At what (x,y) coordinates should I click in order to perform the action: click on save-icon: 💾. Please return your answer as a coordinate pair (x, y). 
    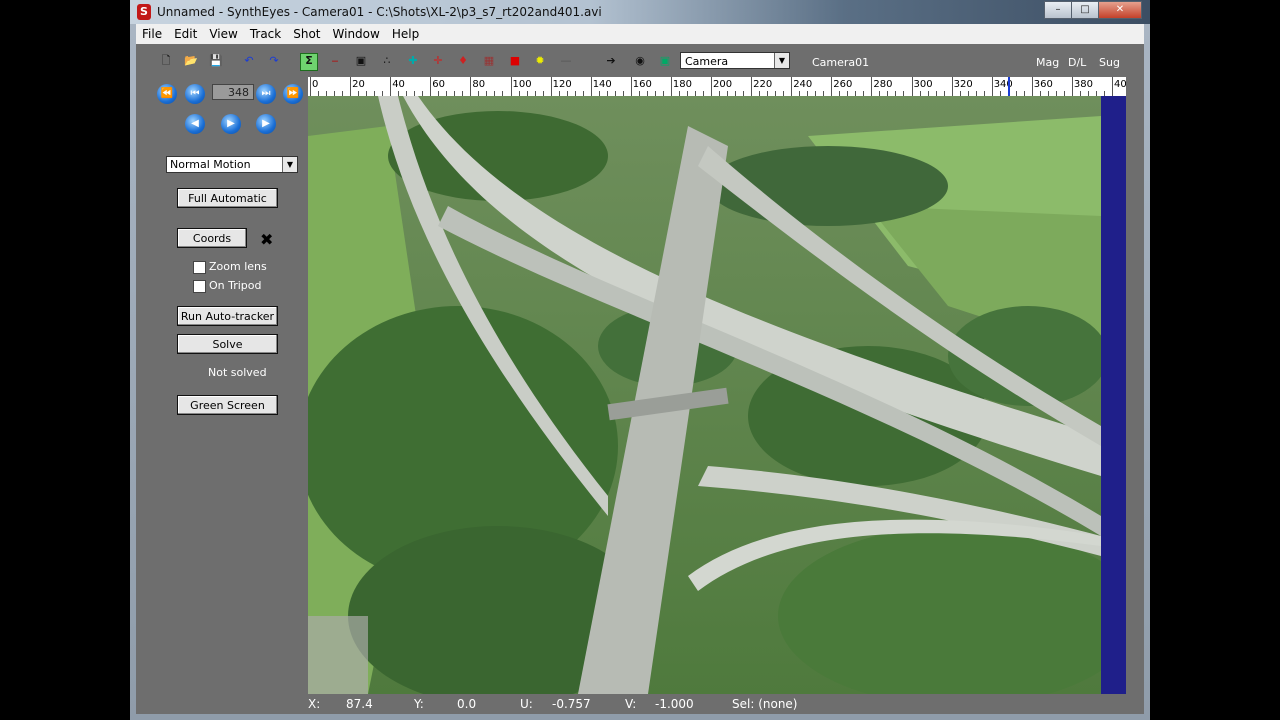
    Looking at the image, I should click on (216, 61).